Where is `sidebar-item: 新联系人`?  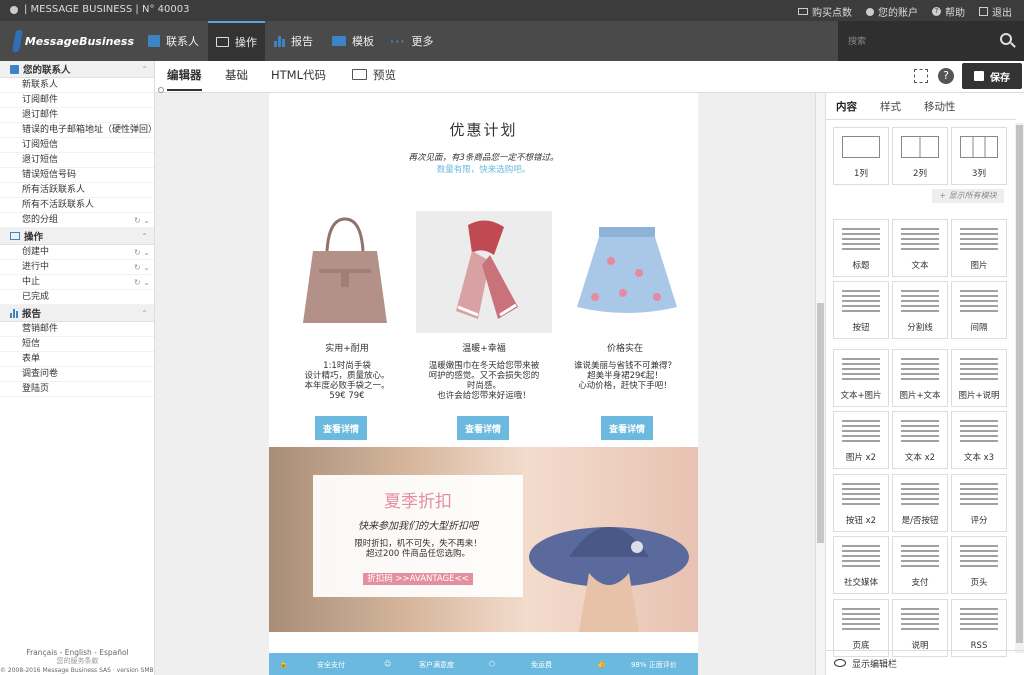
sidebar-item: 新联系人 is located at coordinates (77, 85).